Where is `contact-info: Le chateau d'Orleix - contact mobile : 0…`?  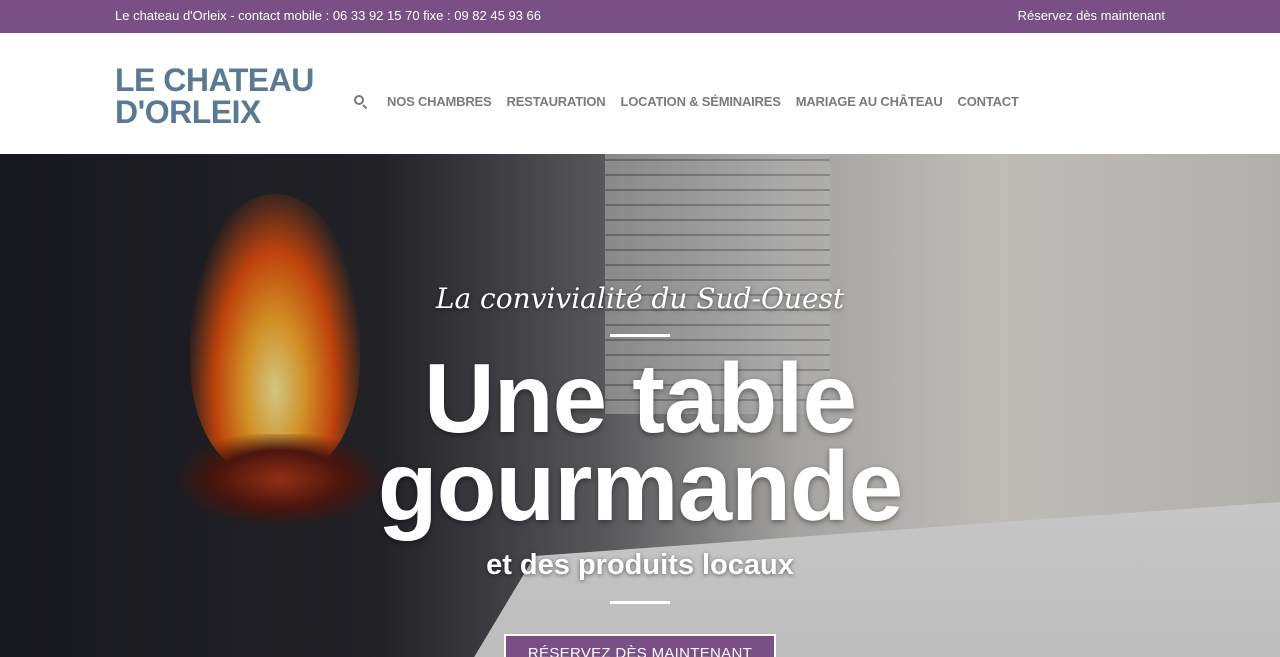 contact-info: Le chateau d'Orleix - contact mobile : 0… is located at coordinates (328, 15).